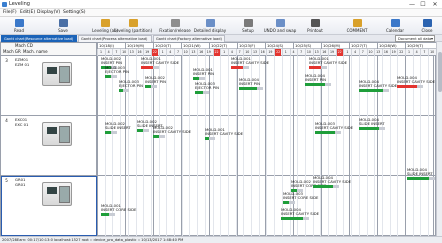  I want to click on tab-process-load: Gantt chart(Process alternative load), so click(115, 38).